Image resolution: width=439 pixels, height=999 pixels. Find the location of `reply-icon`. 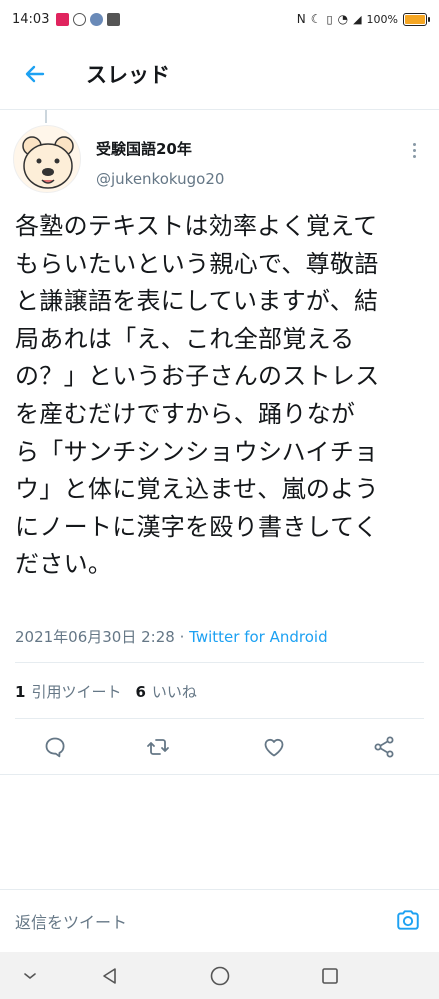

reply-icon is located at coordinates (55, 747).